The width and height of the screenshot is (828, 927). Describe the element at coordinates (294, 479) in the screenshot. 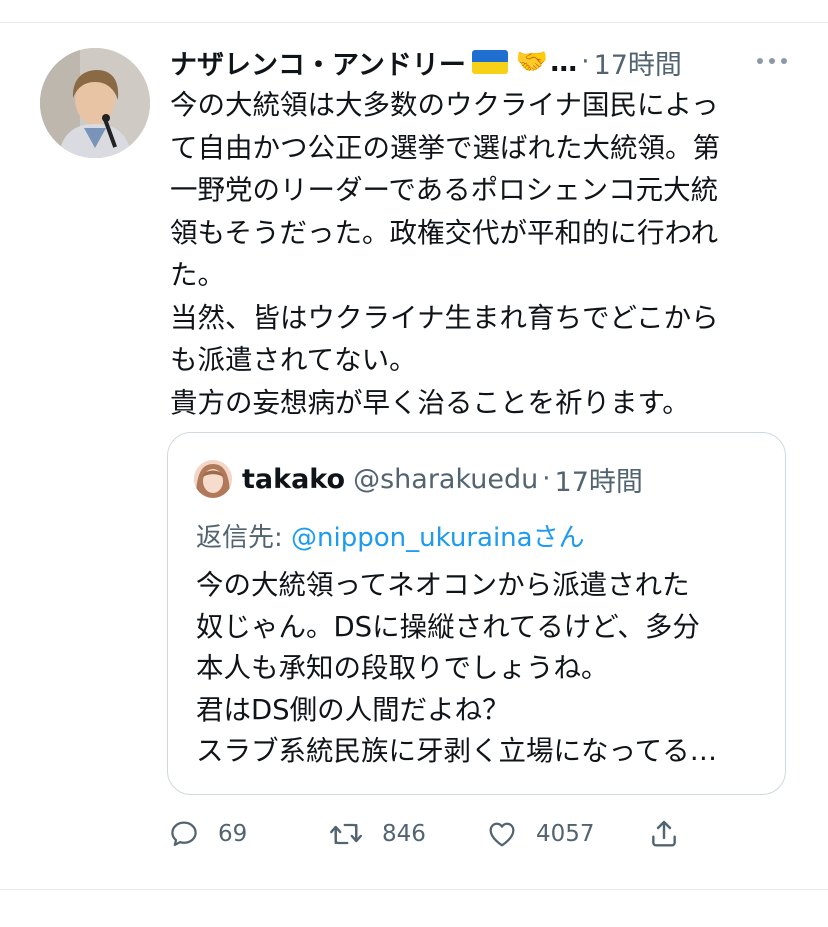

I see `quoted-author-name: takako` at that location.